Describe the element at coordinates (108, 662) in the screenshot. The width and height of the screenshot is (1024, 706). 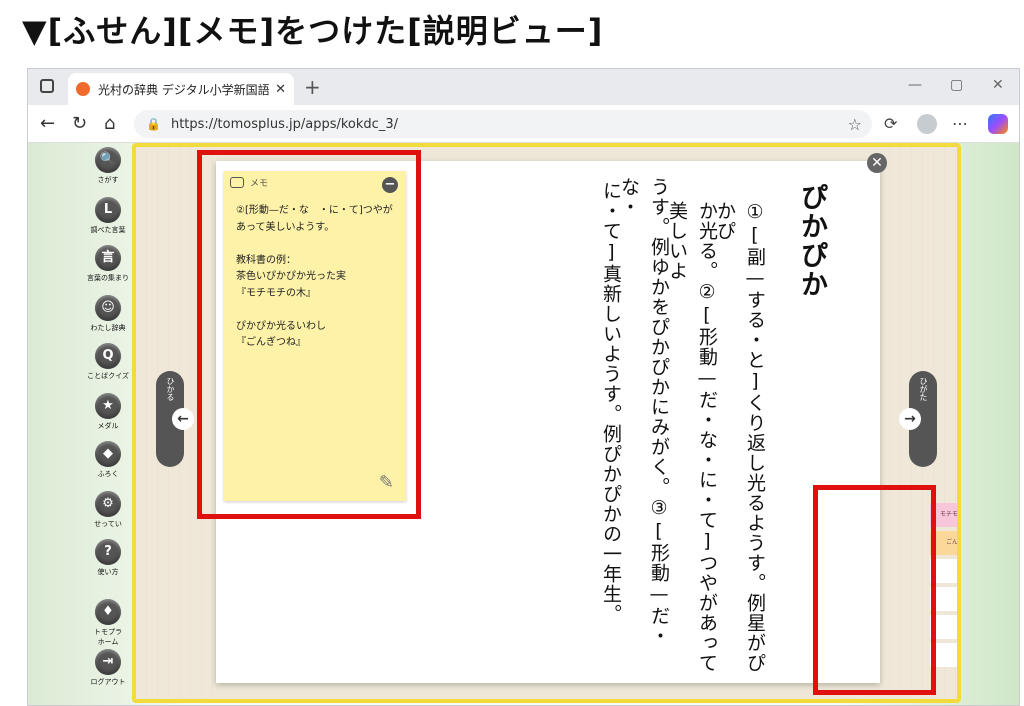
I see `logout-icon: ⇥` at that location.